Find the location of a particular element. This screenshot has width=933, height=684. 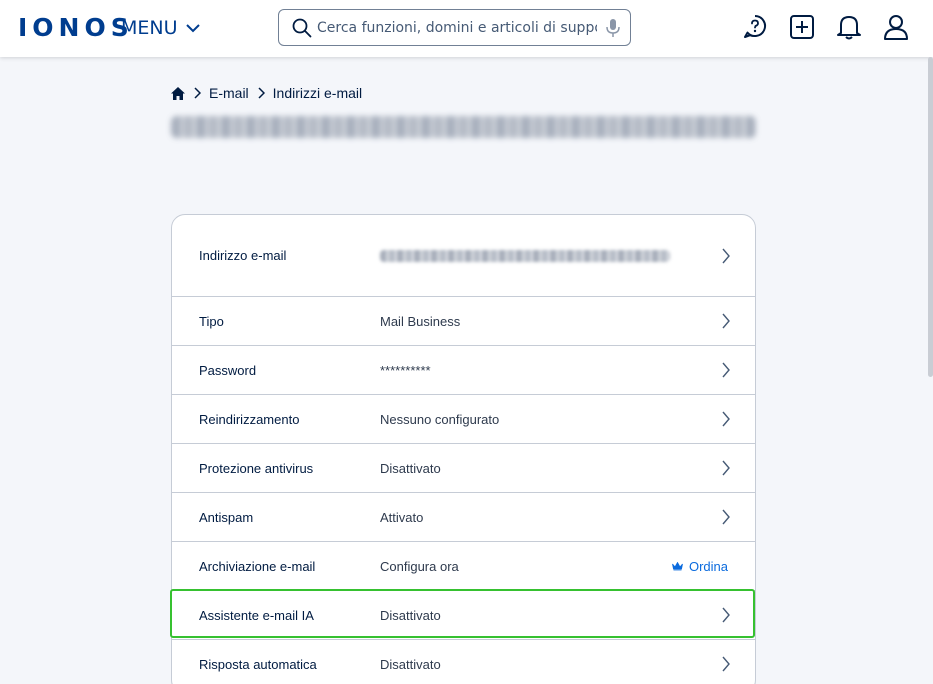

menu-label: MENU is located at coordinates (149, 28).